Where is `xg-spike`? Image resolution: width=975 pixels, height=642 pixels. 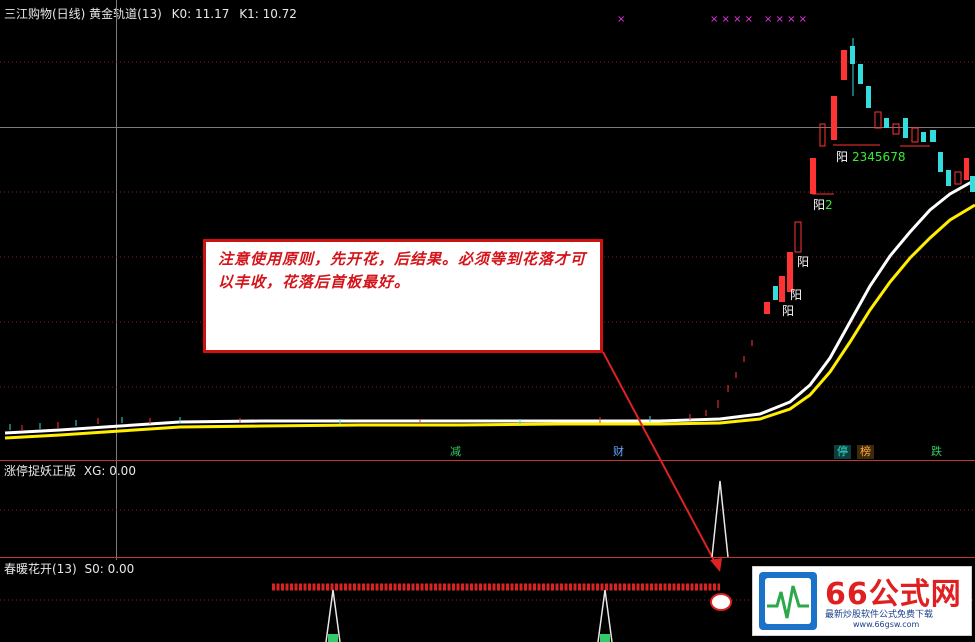 xg-spike is located at coordinates (720, 519).